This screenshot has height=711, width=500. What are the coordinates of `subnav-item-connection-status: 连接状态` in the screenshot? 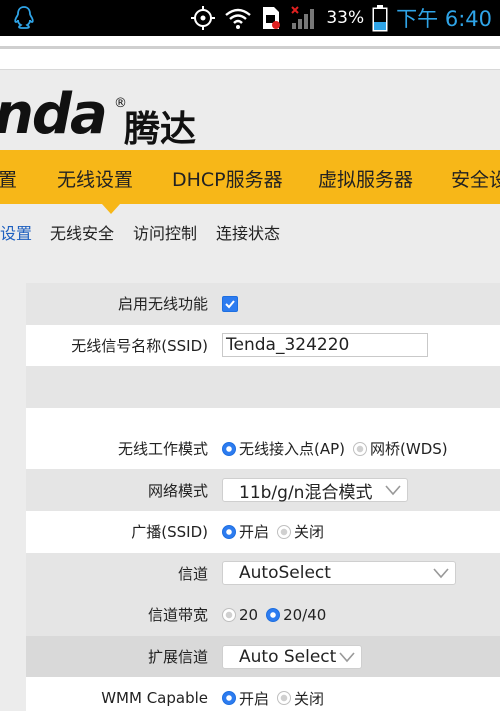 It's located at (248, 232).